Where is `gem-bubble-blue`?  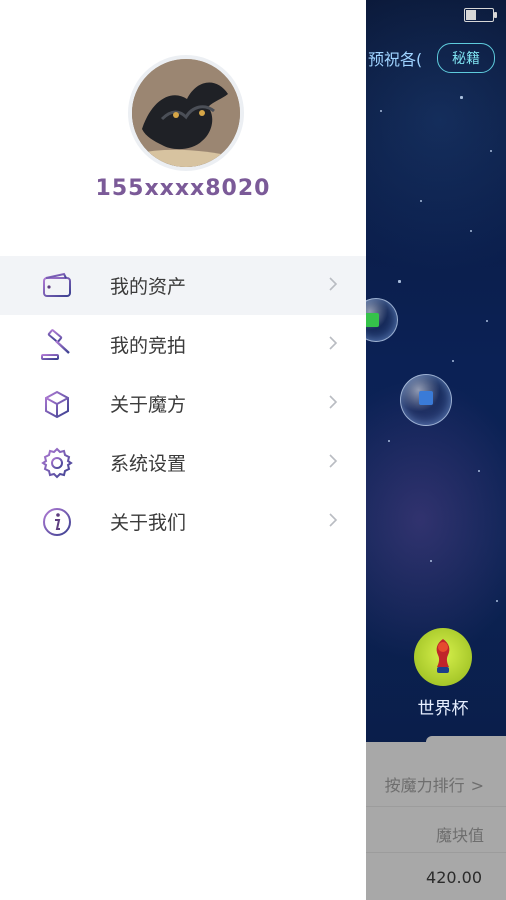 gem-bubble-blue is located at coordinates (426, 400).